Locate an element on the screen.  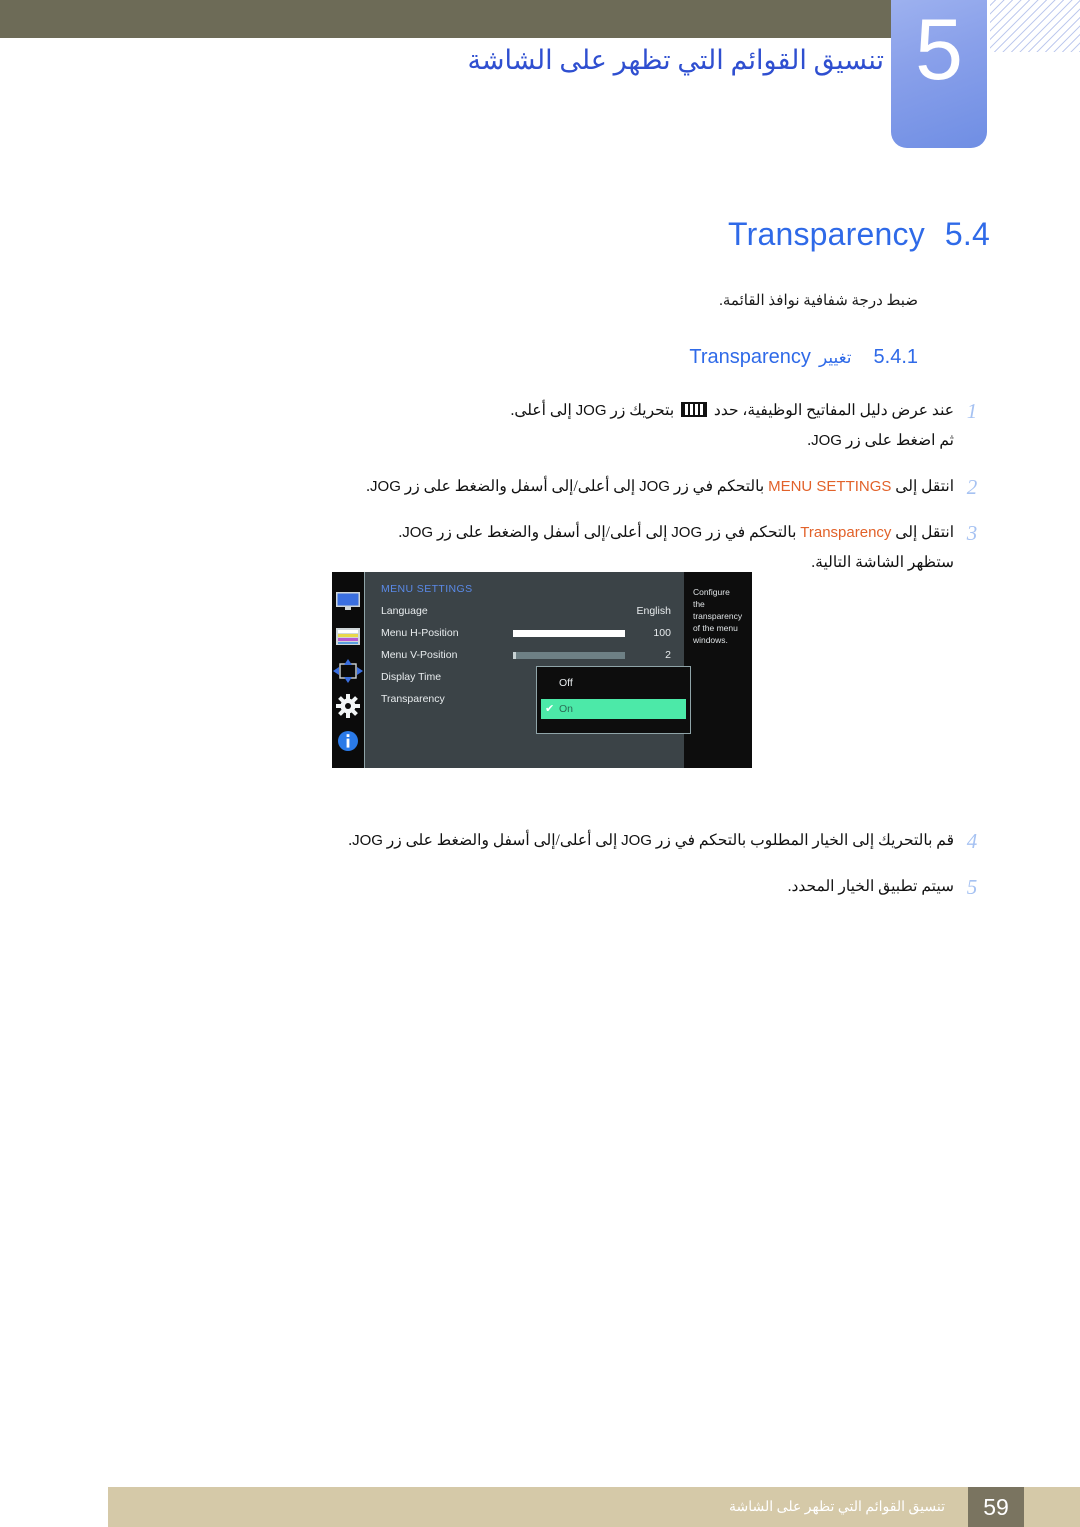
step-number: 2 is located at coordinates (972, 487).